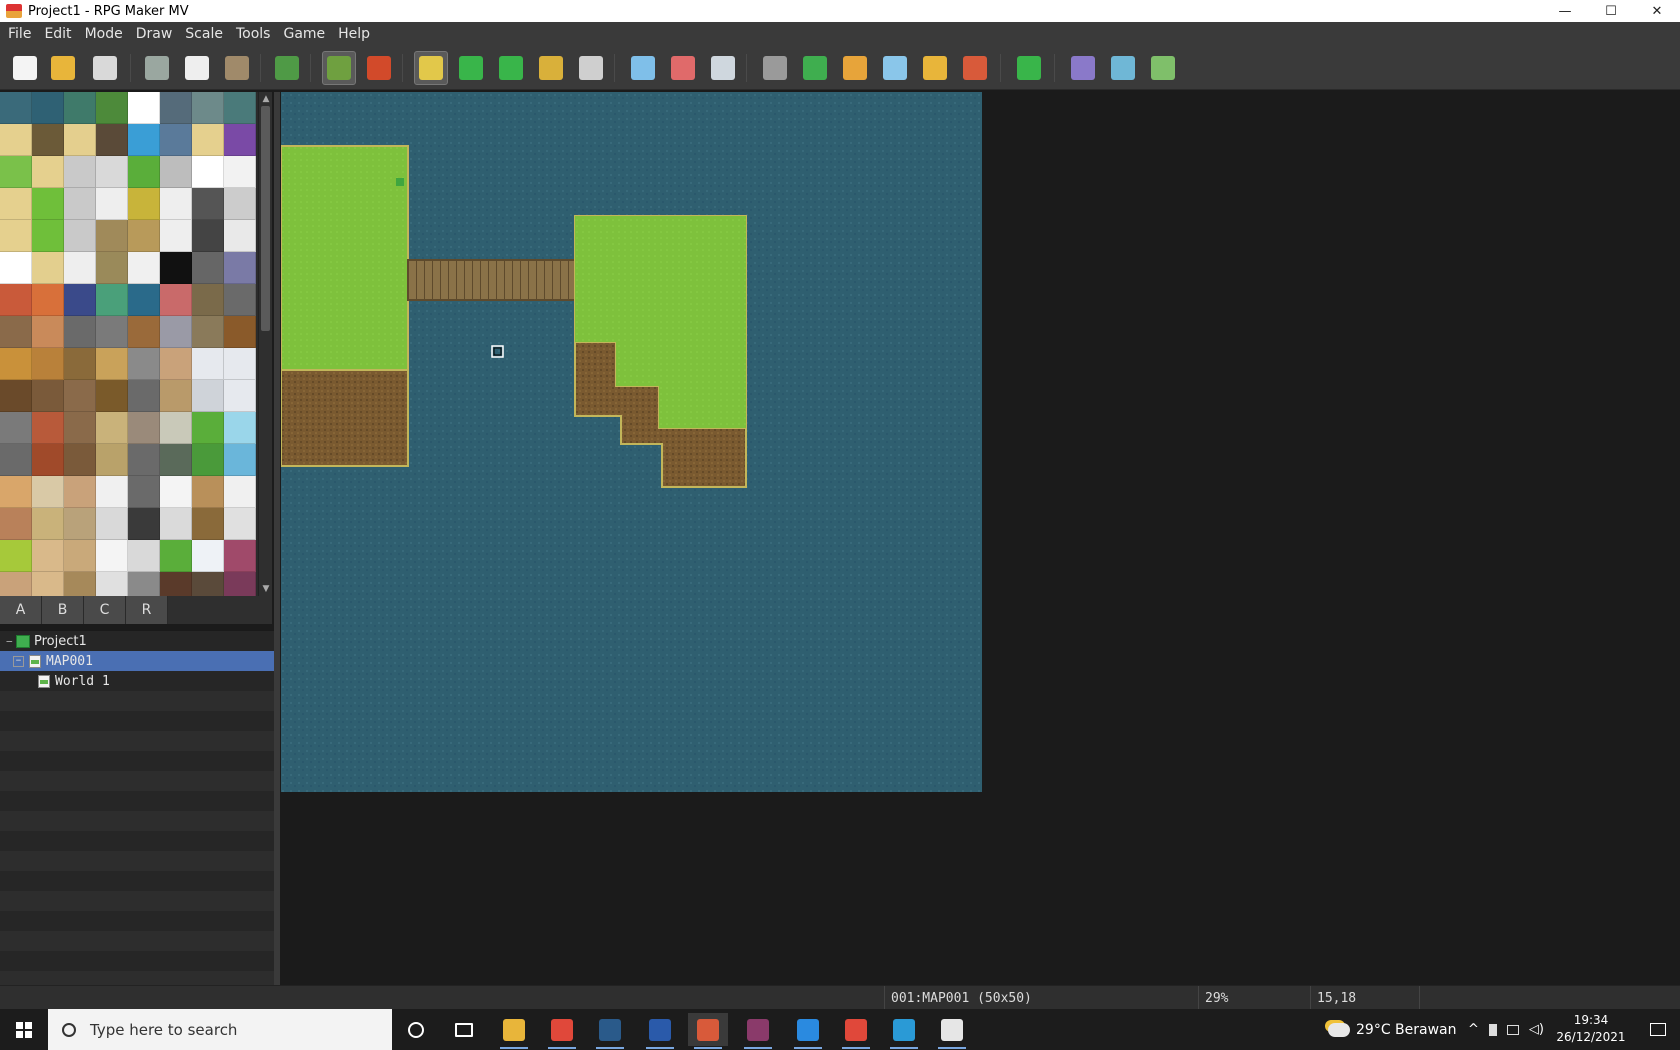 The image size is (1680, 1050). What do you see at coordinates (1392, 1029) in the screenshot?
I see `weather-widget: 29°C Berawan` at bounding box center [1392, 1029].